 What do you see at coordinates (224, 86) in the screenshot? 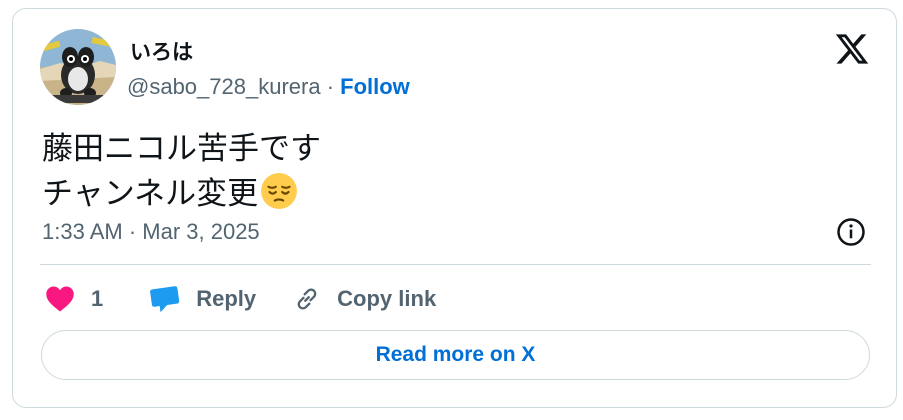
I see `user-handle: @sabo_728_kurera` at bounding box center [224, 86].